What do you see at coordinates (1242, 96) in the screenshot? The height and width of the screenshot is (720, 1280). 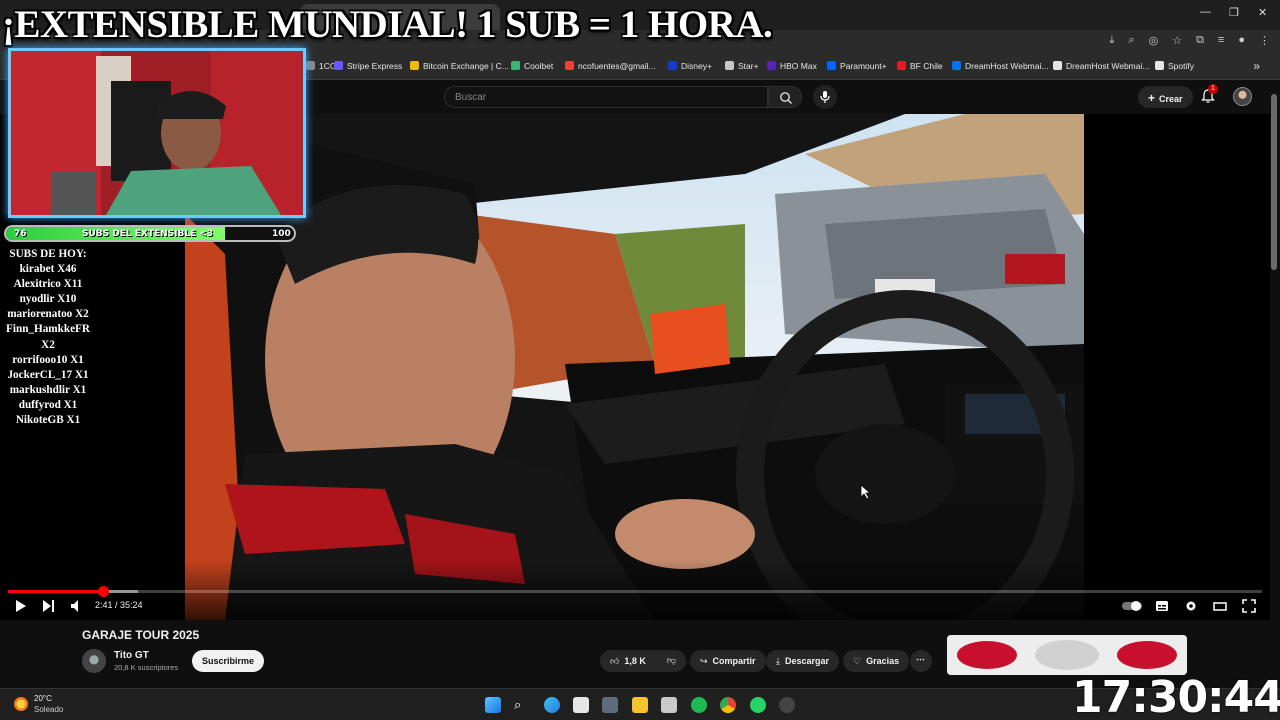 I see `account-avatar` at bounding box center [1242, 96].